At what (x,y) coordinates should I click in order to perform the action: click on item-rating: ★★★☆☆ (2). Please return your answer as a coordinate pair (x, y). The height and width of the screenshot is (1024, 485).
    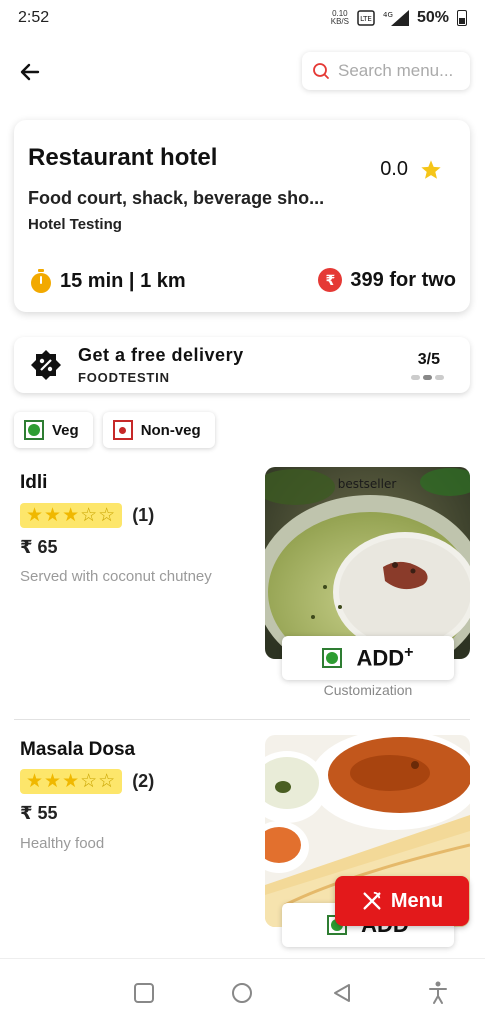
    Looking at the image, I should click on (87, 781).